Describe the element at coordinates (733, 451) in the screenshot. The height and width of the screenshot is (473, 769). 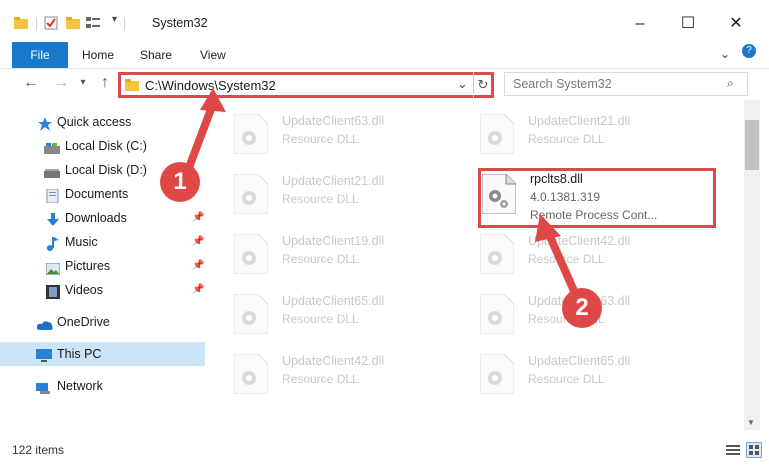
I see `details-view-icon` at that location.